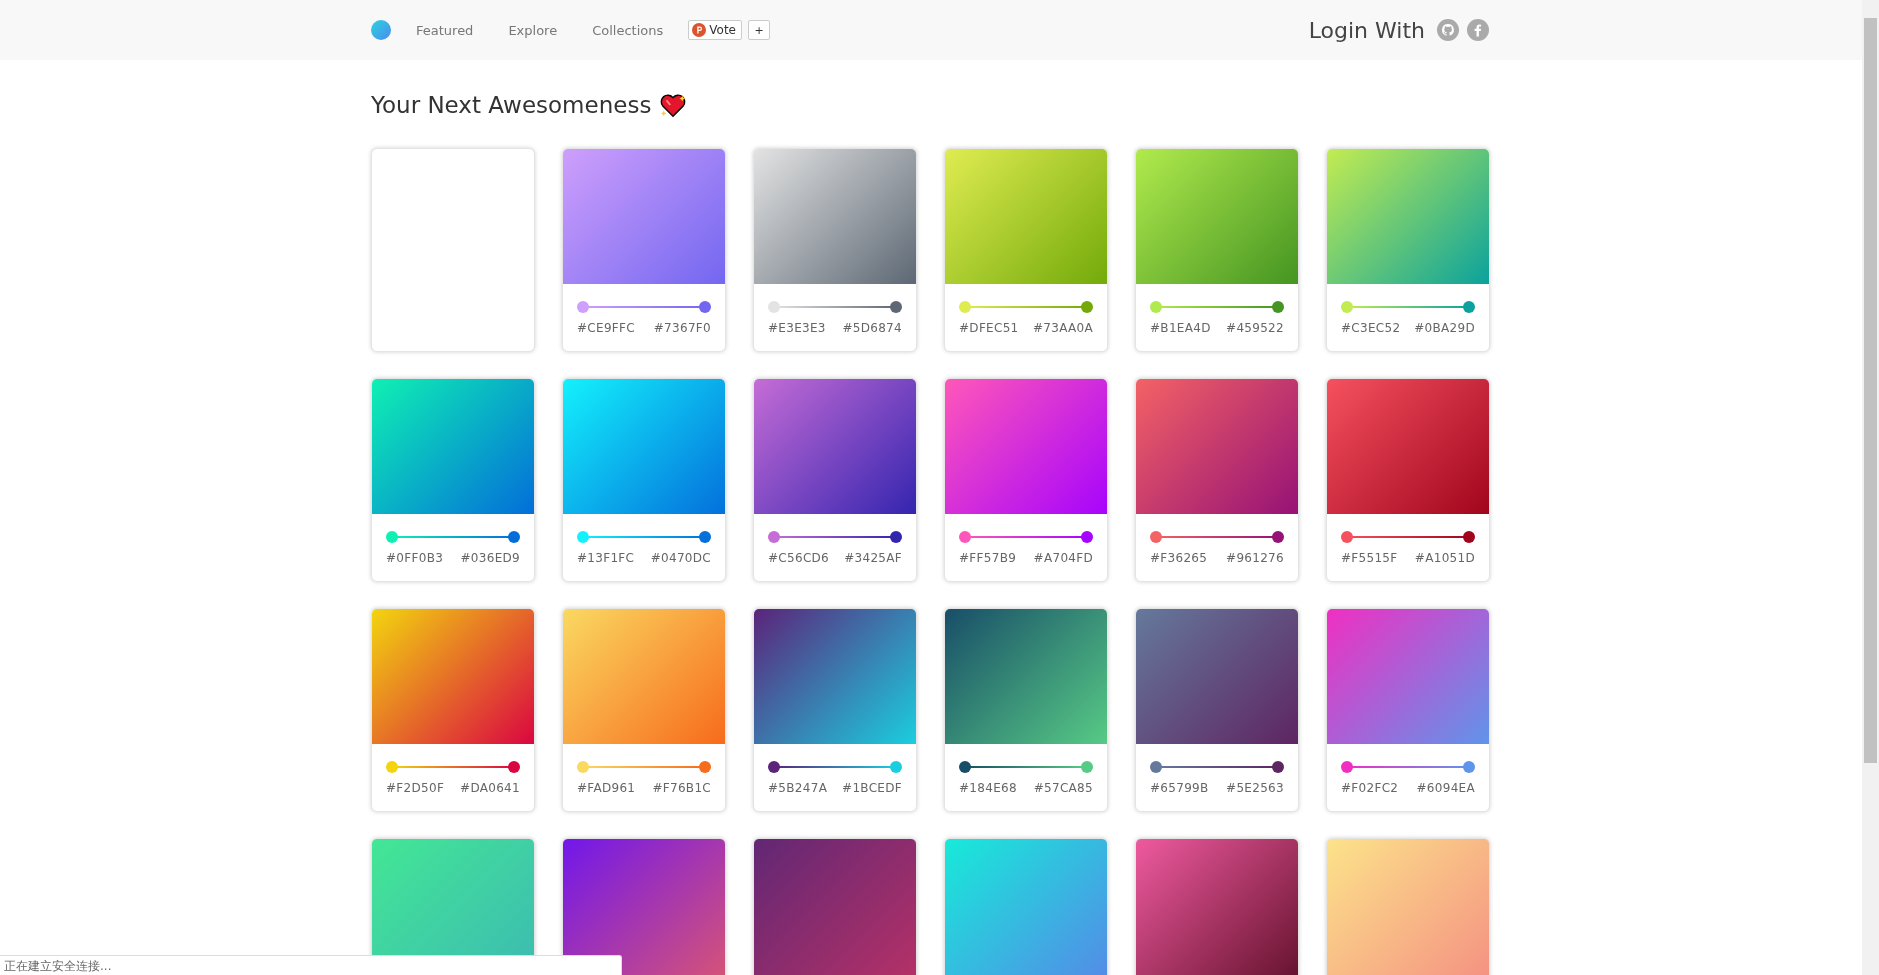 Image resolution: width=1879 pixels, height=975 pixels. What do you see at coordinates (415, 788) in the screenshot?
I see `start-color-code: #F2D50F` at bounding box center [415, 788].